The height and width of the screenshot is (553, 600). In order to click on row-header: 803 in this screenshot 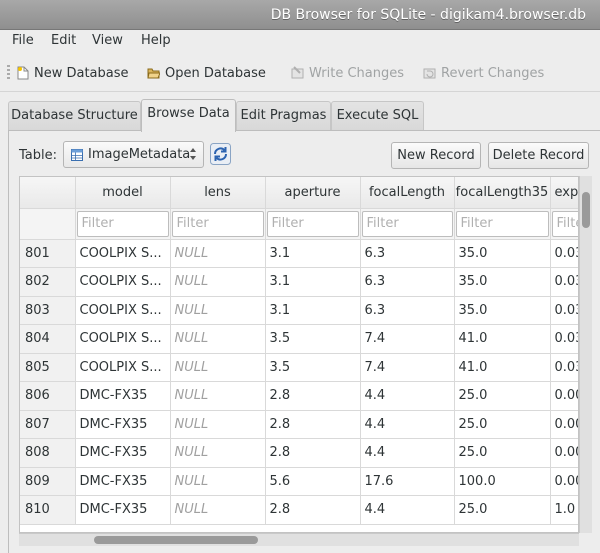, I will do `click(48, 310)`.